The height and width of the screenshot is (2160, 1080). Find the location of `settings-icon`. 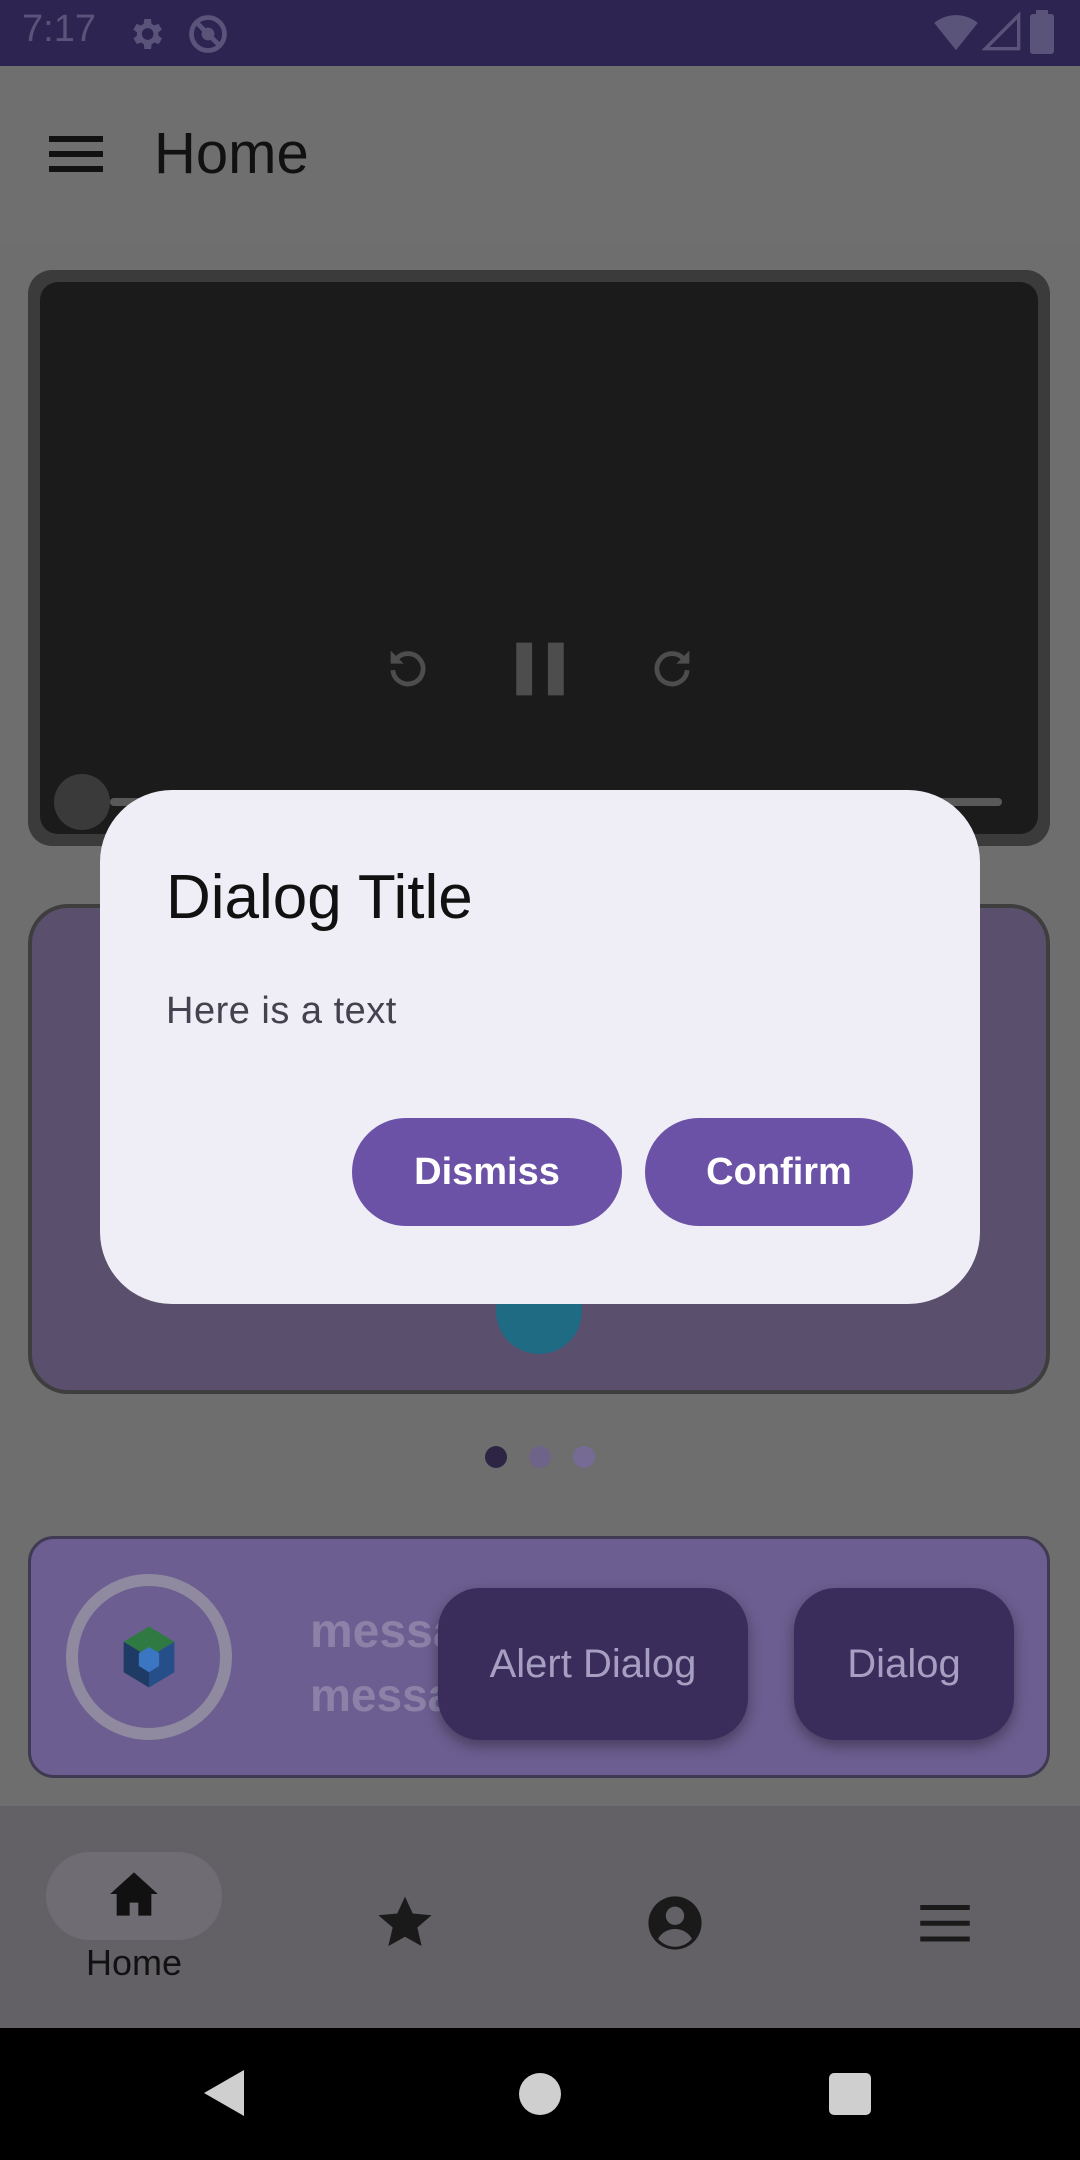

settings-icon is located at coordinates (146, 36).